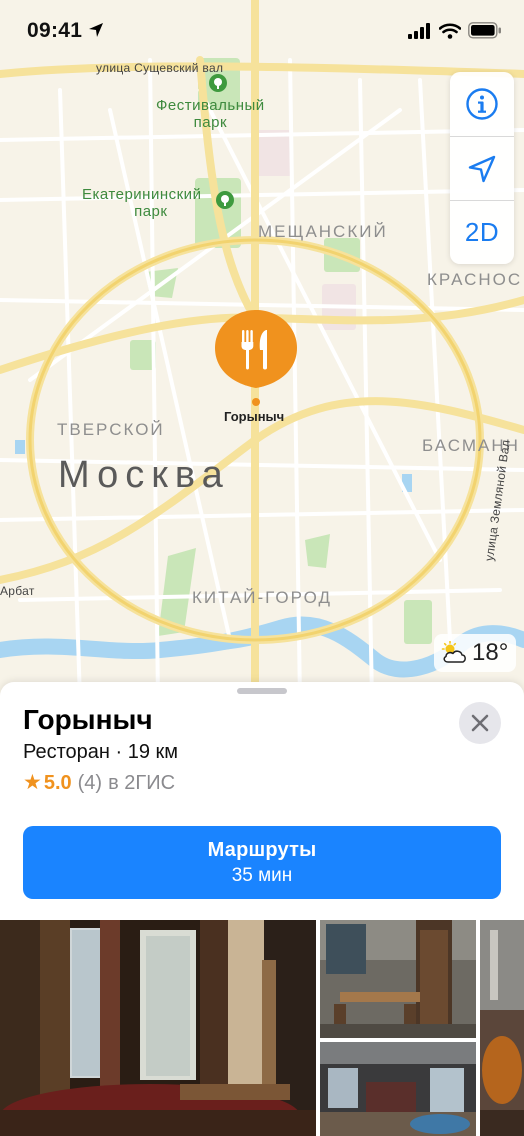 The height and width of the screenshot is (1136, 524). I want to click on map-controls: 2D, so click(482, 168).